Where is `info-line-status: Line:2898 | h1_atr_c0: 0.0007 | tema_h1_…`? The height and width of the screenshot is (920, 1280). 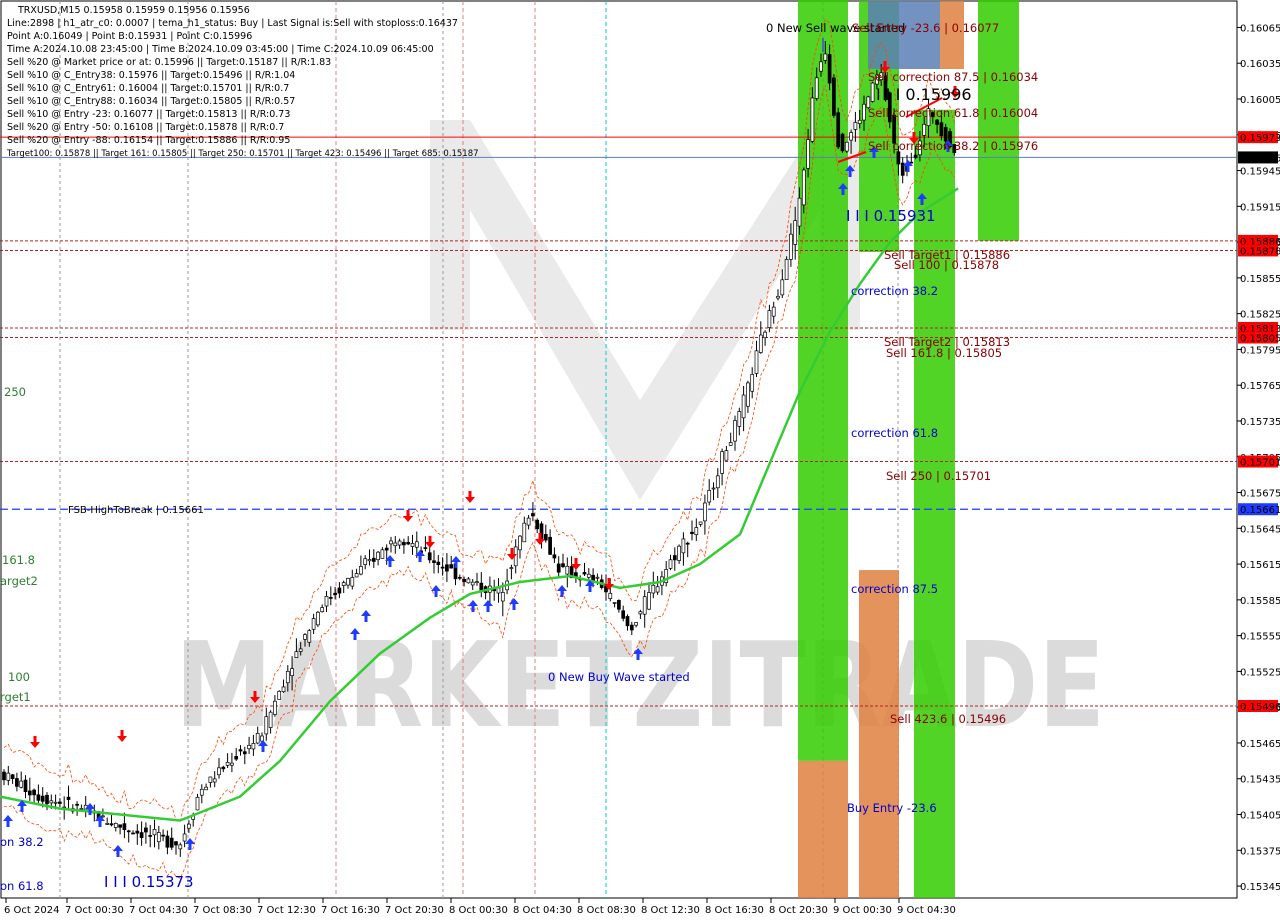 info-line-status: Line:2898 | h1_atr_c0: 0.0007 | tema_h1_… is located at coordinates (232, 23).